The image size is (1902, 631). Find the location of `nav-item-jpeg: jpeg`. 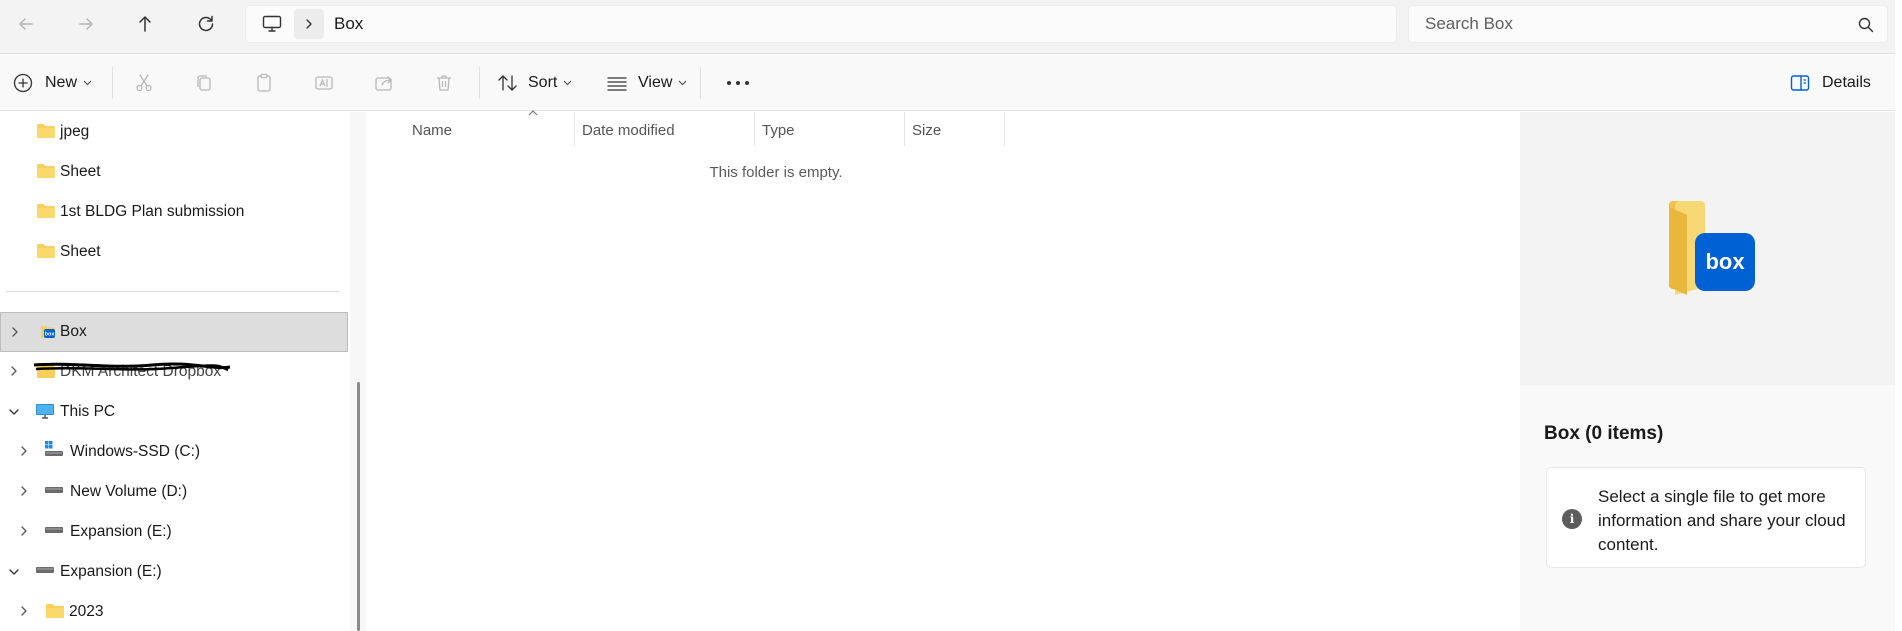

nav-item-jpeg: jpeg is located at coordinates (174, 132).